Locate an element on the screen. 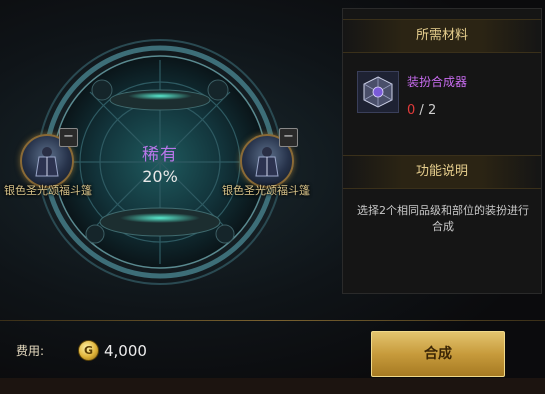 Image resolution: width=545 pixels, height=394 pixels. ingredient-name-right: 银色圣光颂福斗篷 is located at coordinates (266, 190).